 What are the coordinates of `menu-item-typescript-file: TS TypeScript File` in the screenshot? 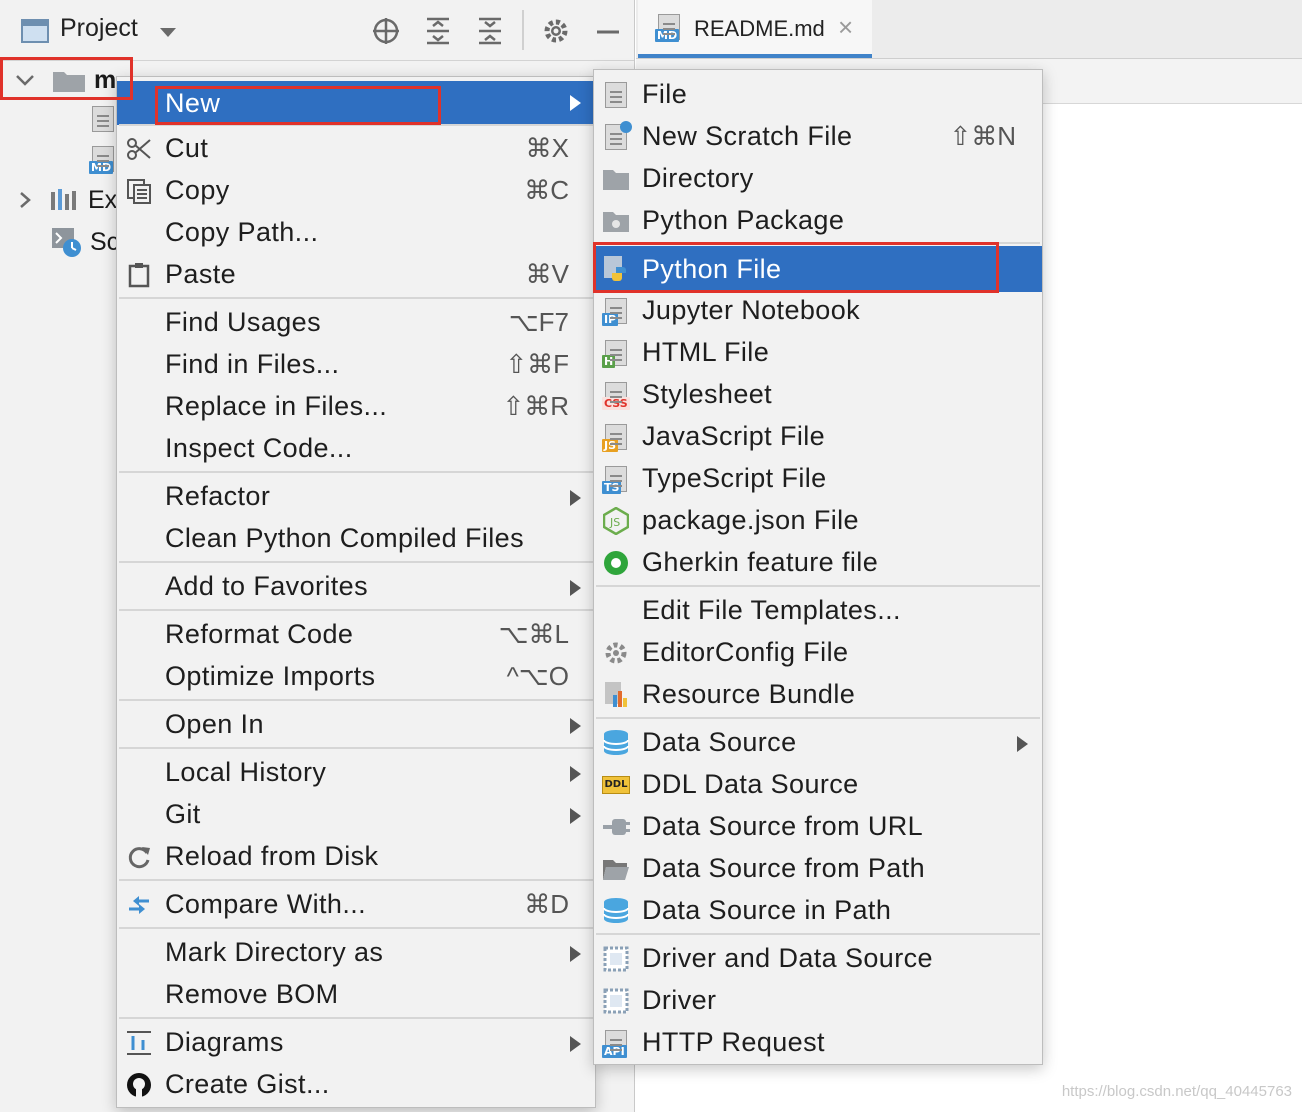 It's located at (818, 479).